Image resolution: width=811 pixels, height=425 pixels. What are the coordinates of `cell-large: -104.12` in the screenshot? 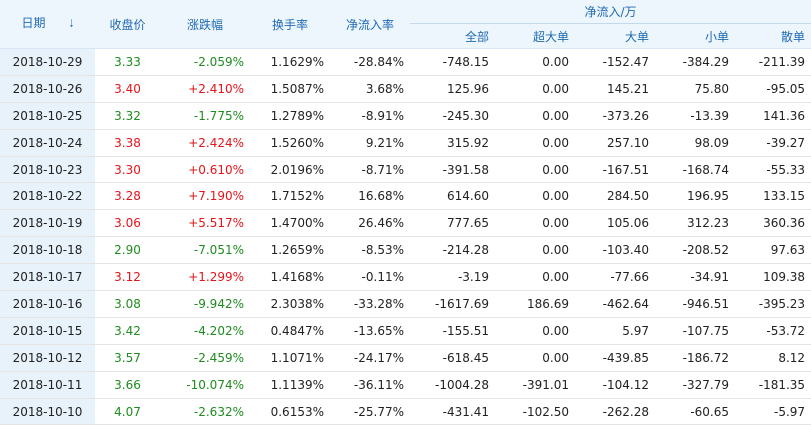 It's located at (615, 385).